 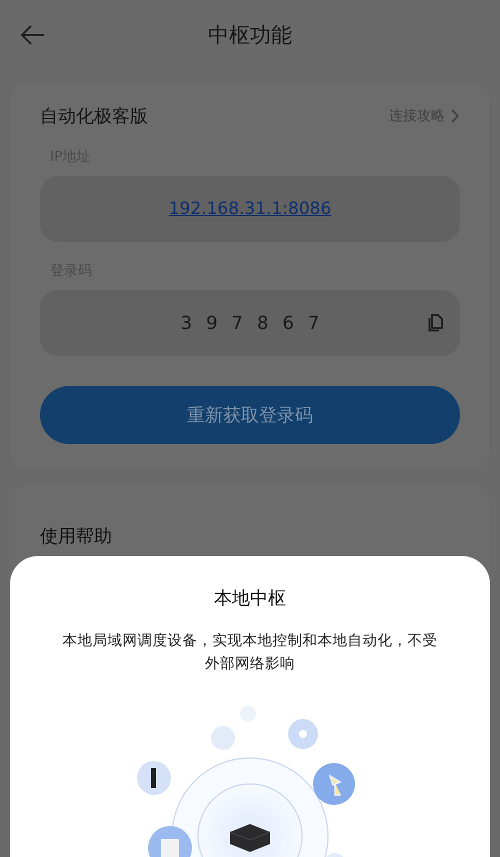 What do you see at coordinates (436, 323) in the screenshot?
I see `copy-icon` at bounding box center [436, 323].